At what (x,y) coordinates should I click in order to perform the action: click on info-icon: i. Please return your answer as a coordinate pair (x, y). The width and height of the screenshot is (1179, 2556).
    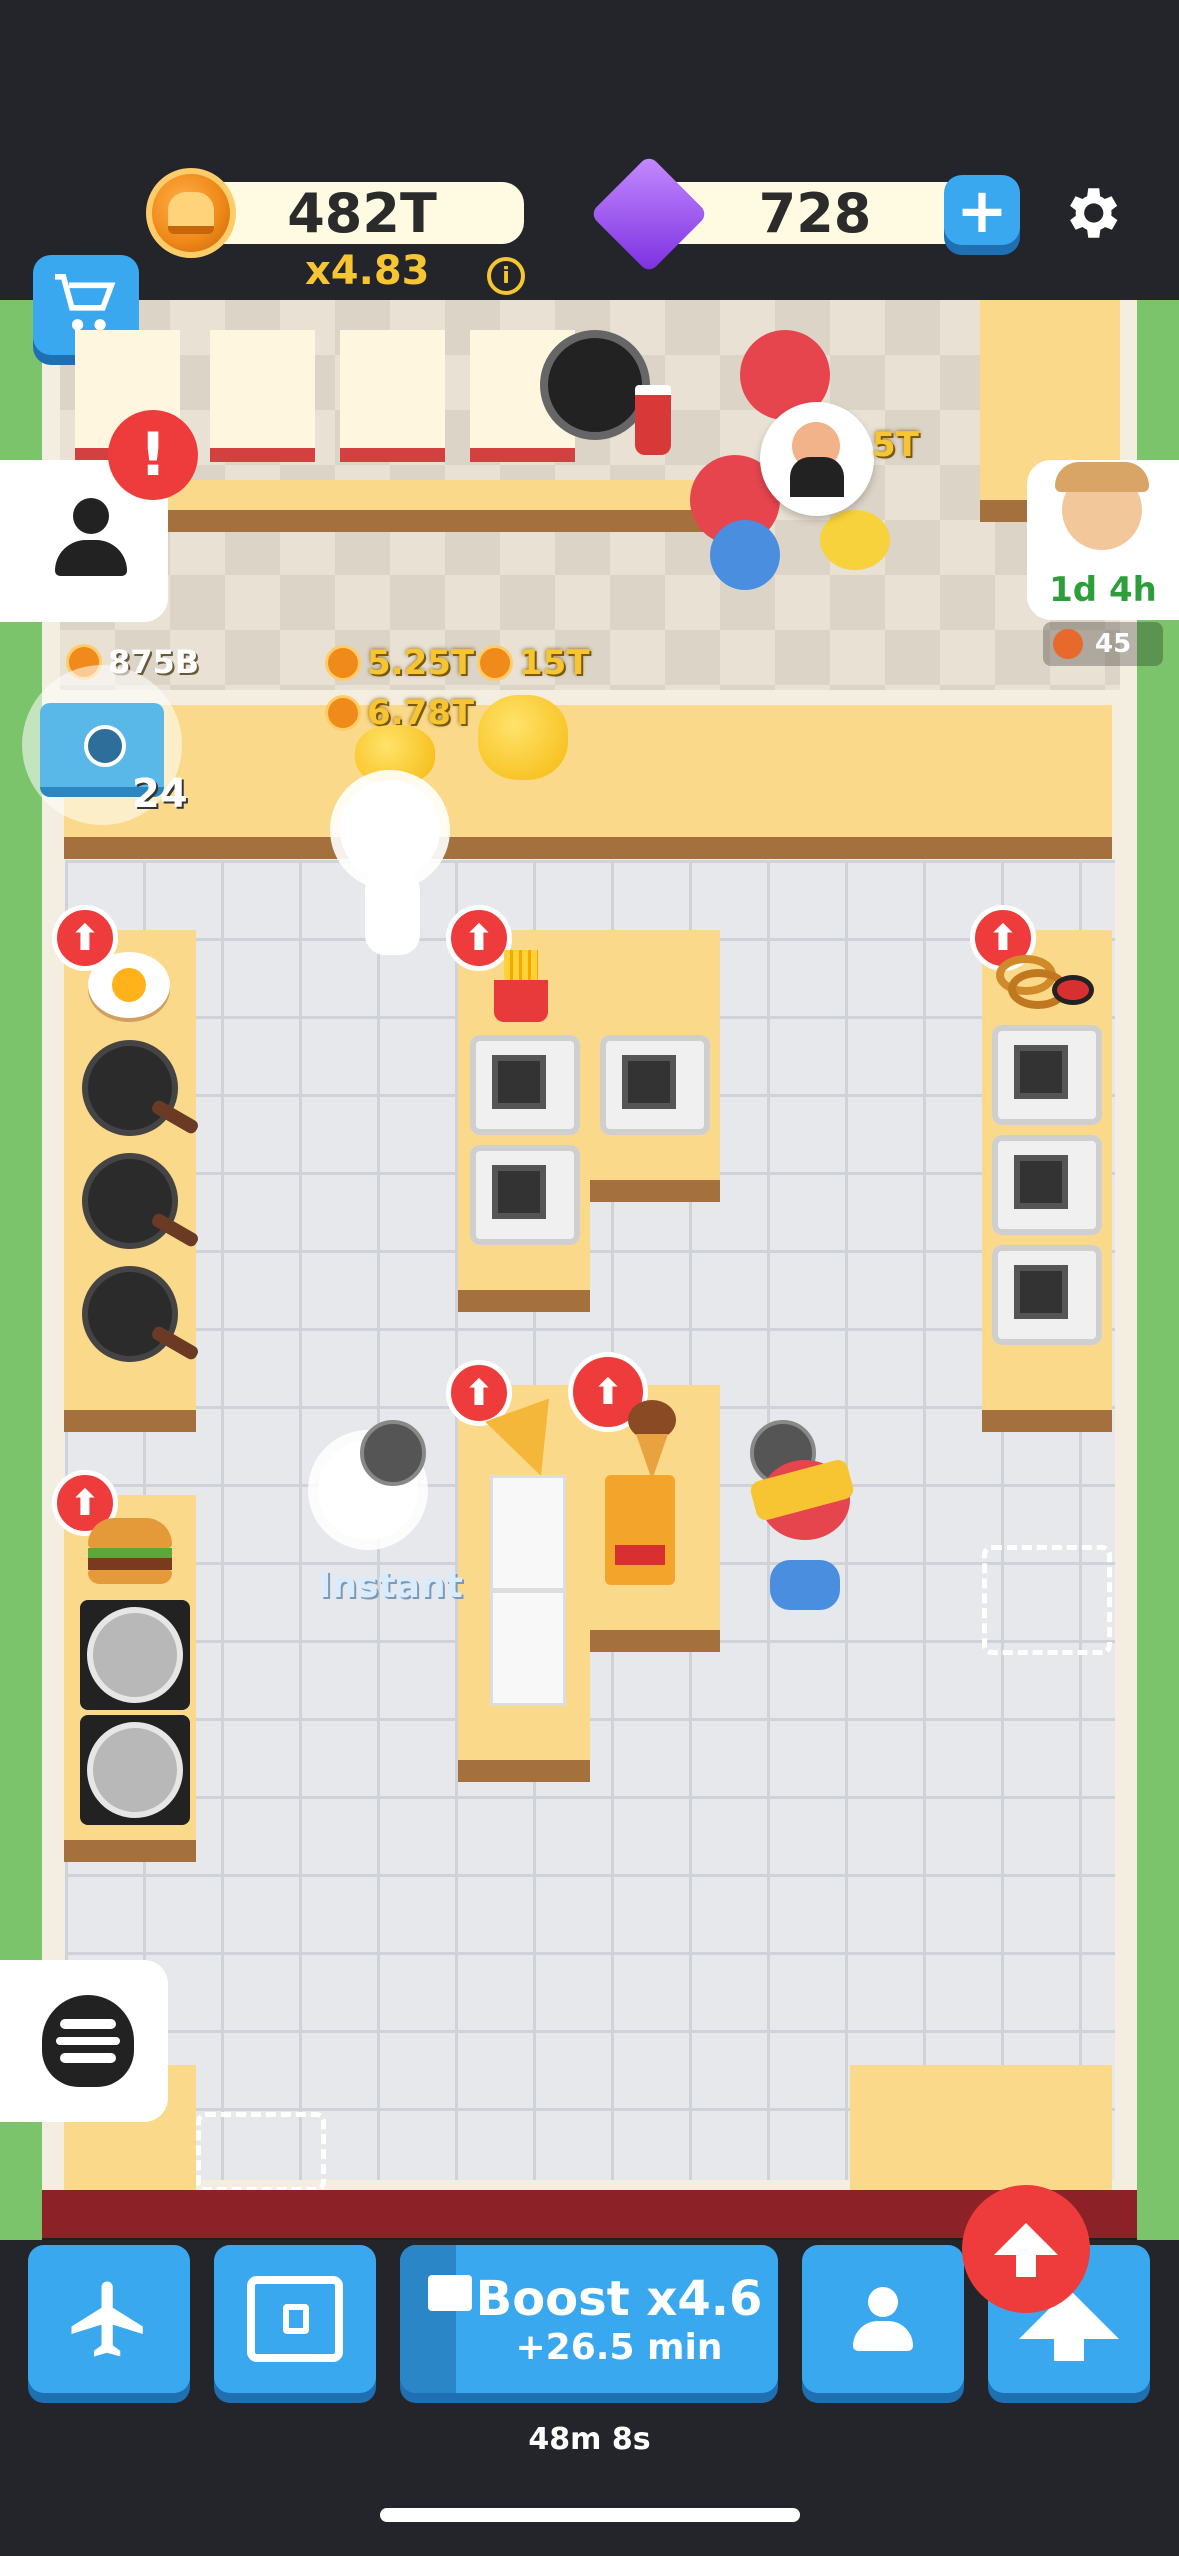
    Looking at the image, I should click on (506, 276).